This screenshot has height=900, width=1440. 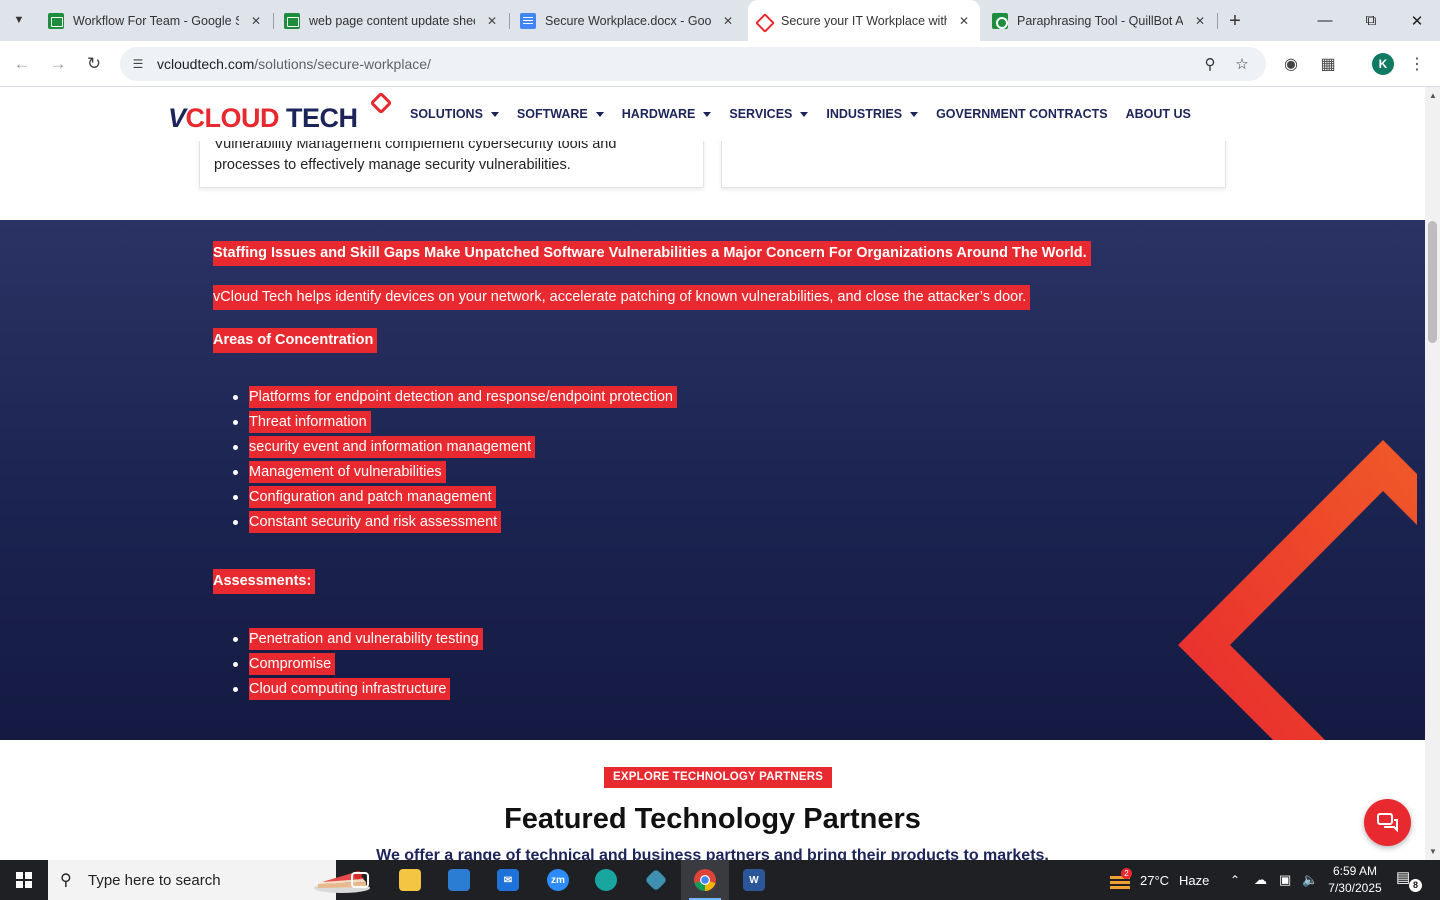 What do you see at coordinates (1417, 20) in the screenshot?
I see `close-window-button: ✕` at bounding box center [1417, 20].